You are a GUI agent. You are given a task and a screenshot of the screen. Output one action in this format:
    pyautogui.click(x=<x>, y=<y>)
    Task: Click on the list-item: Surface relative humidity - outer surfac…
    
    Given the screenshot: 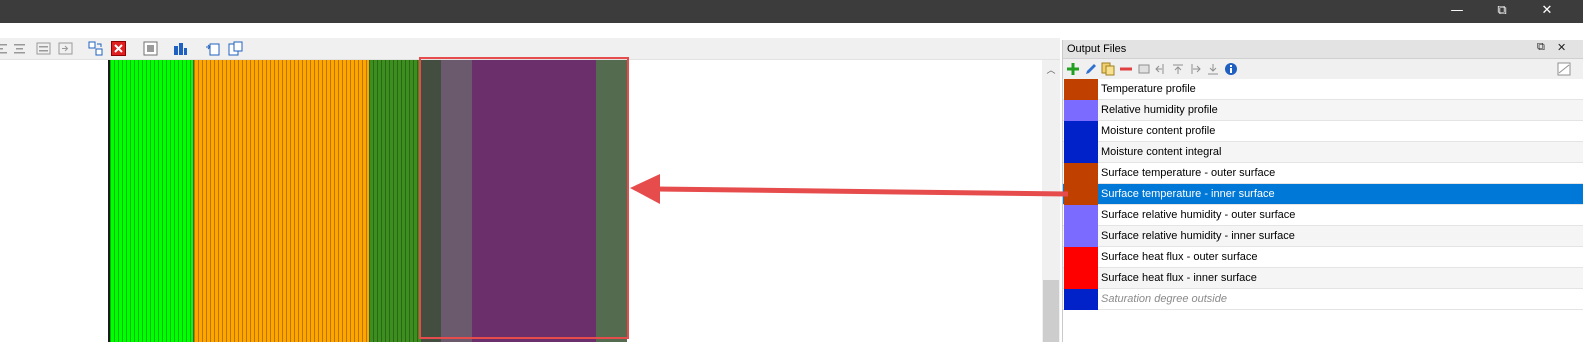 What is the action you would take?
    pyautogui.click(x=1323, y=215)
    